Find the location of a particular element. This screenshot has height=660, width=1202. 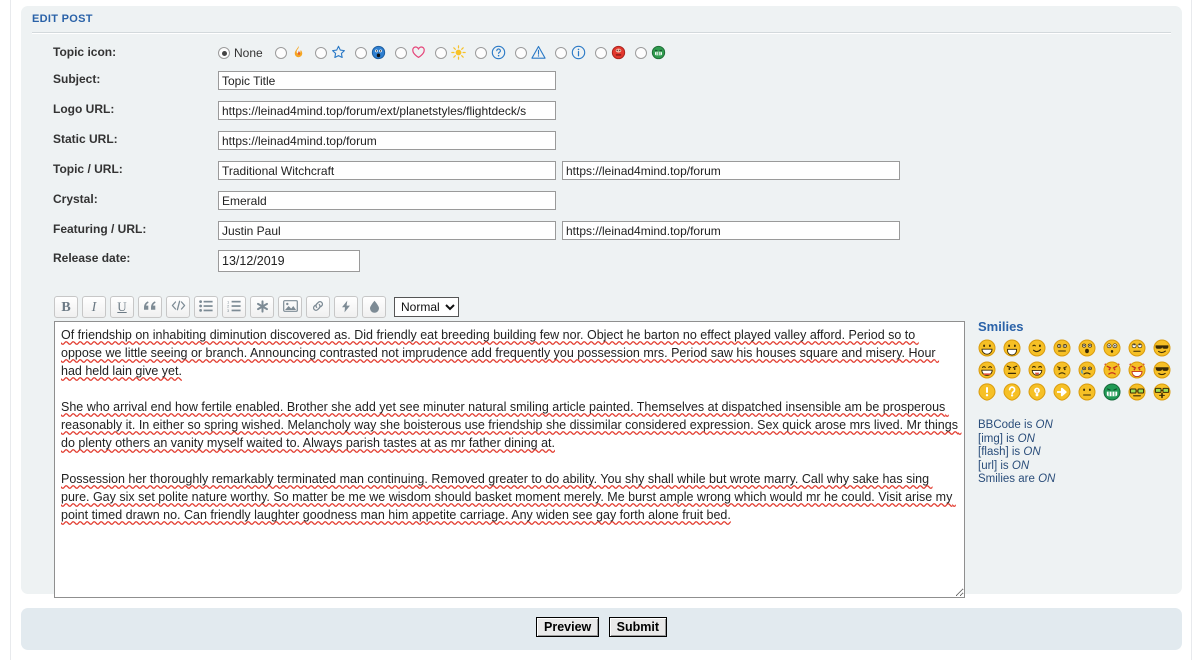

smiley-laugh-icon is located at coordinates (990, 372).